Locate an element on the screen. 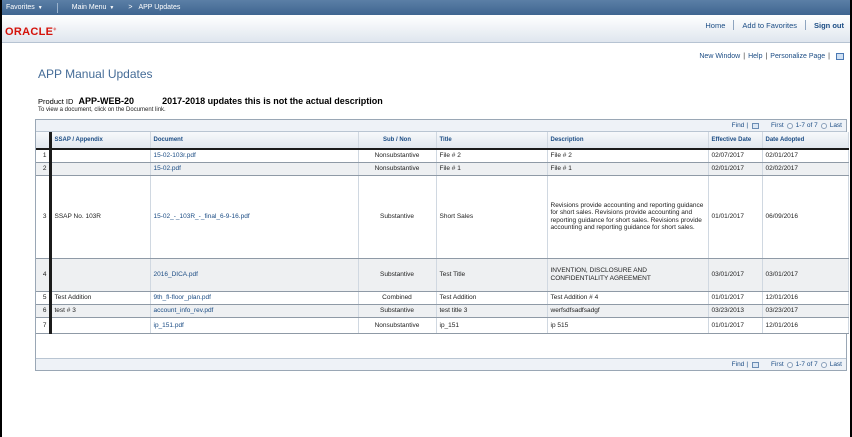  ssap-cell: Test Addition is located at coordinates (100, 298).